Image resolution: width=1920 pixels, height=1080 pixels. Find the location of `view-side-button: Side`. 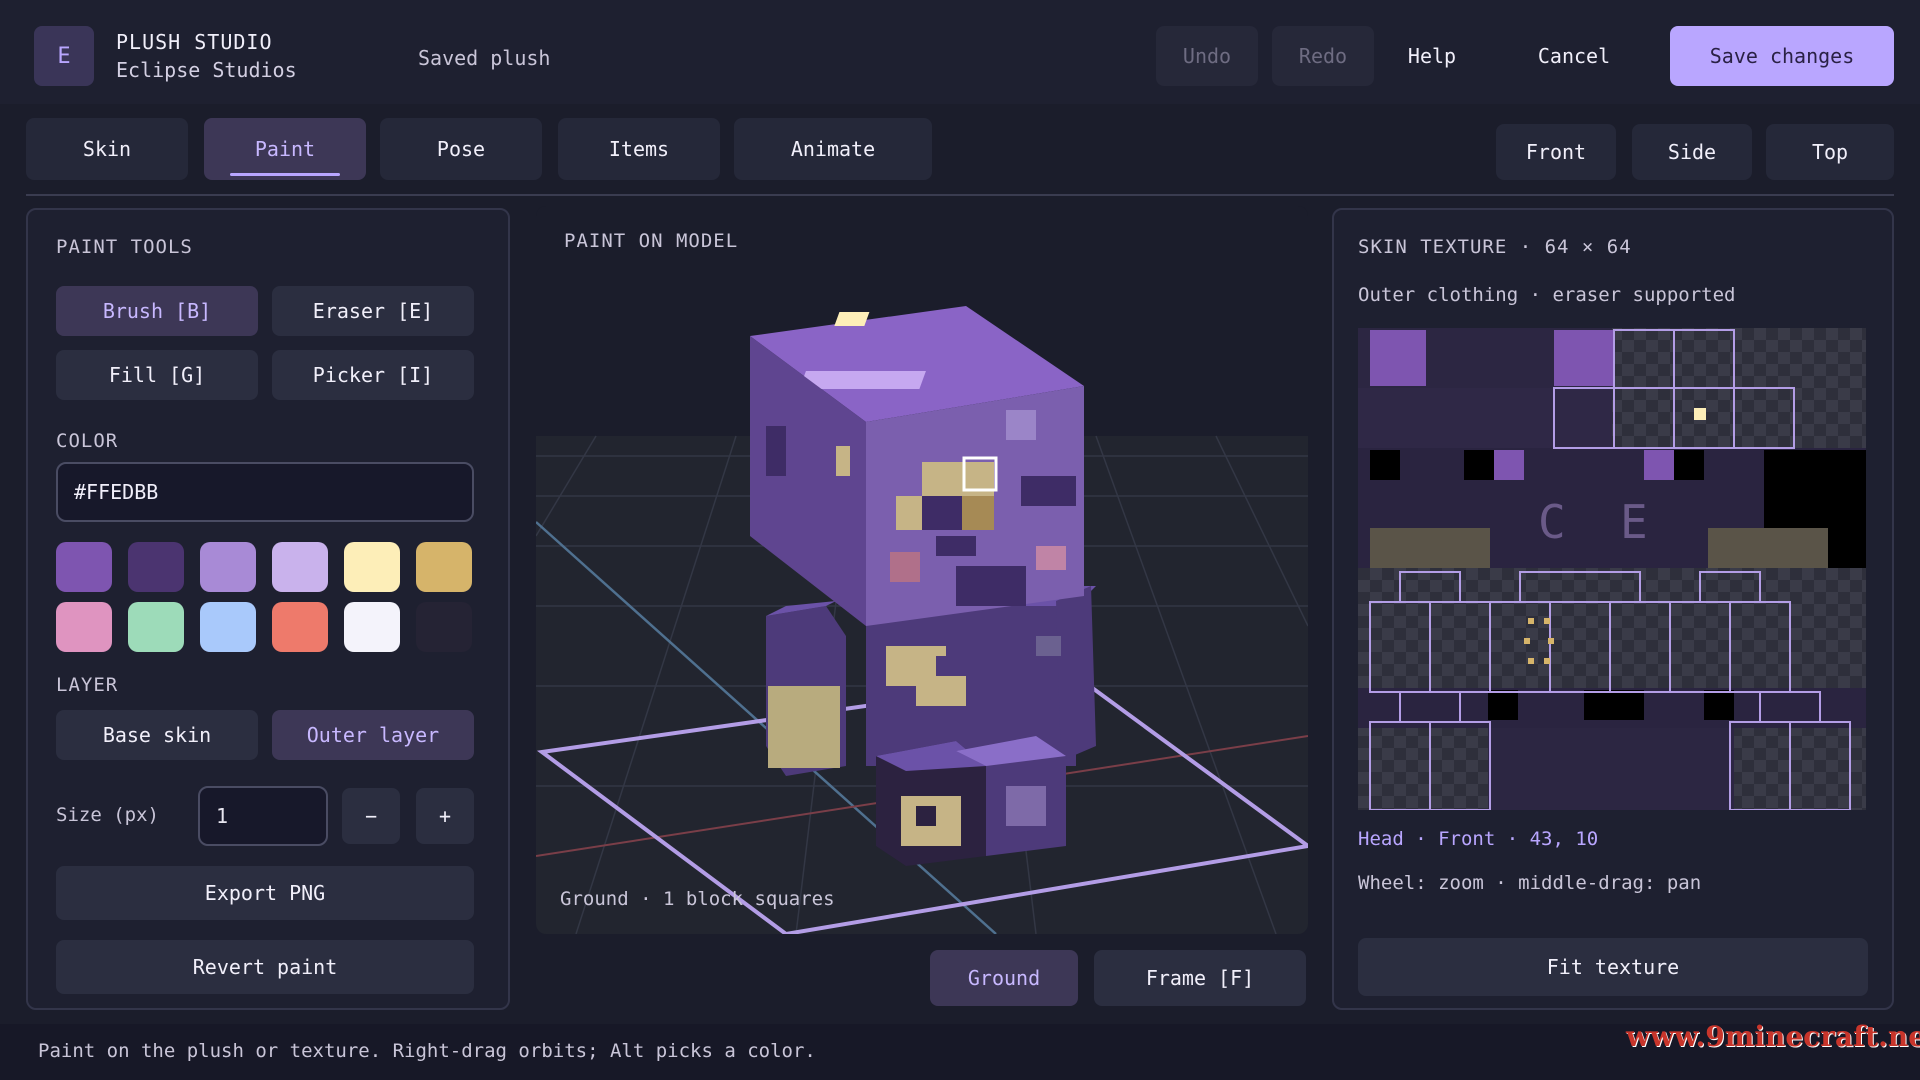

view-side-button: Side is located at coordinates (1692, 152).